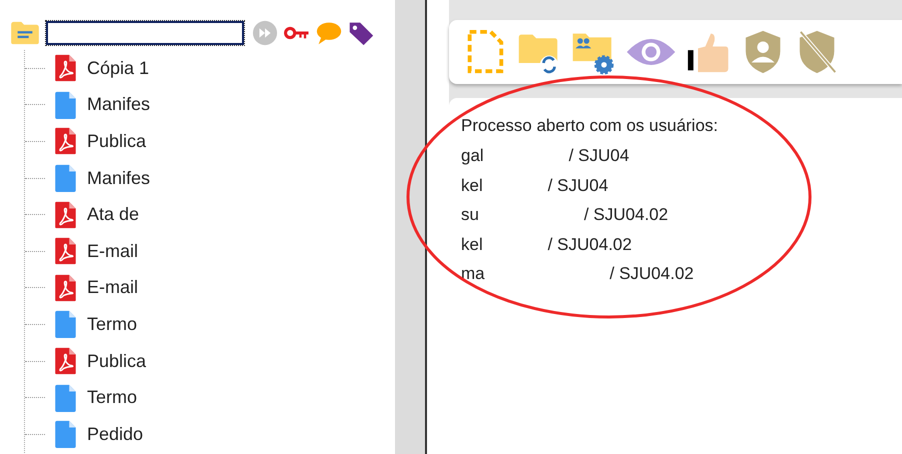 The height and width of the screenshot is (454, 902). I want to click on user-name: su, so click(470, 215).